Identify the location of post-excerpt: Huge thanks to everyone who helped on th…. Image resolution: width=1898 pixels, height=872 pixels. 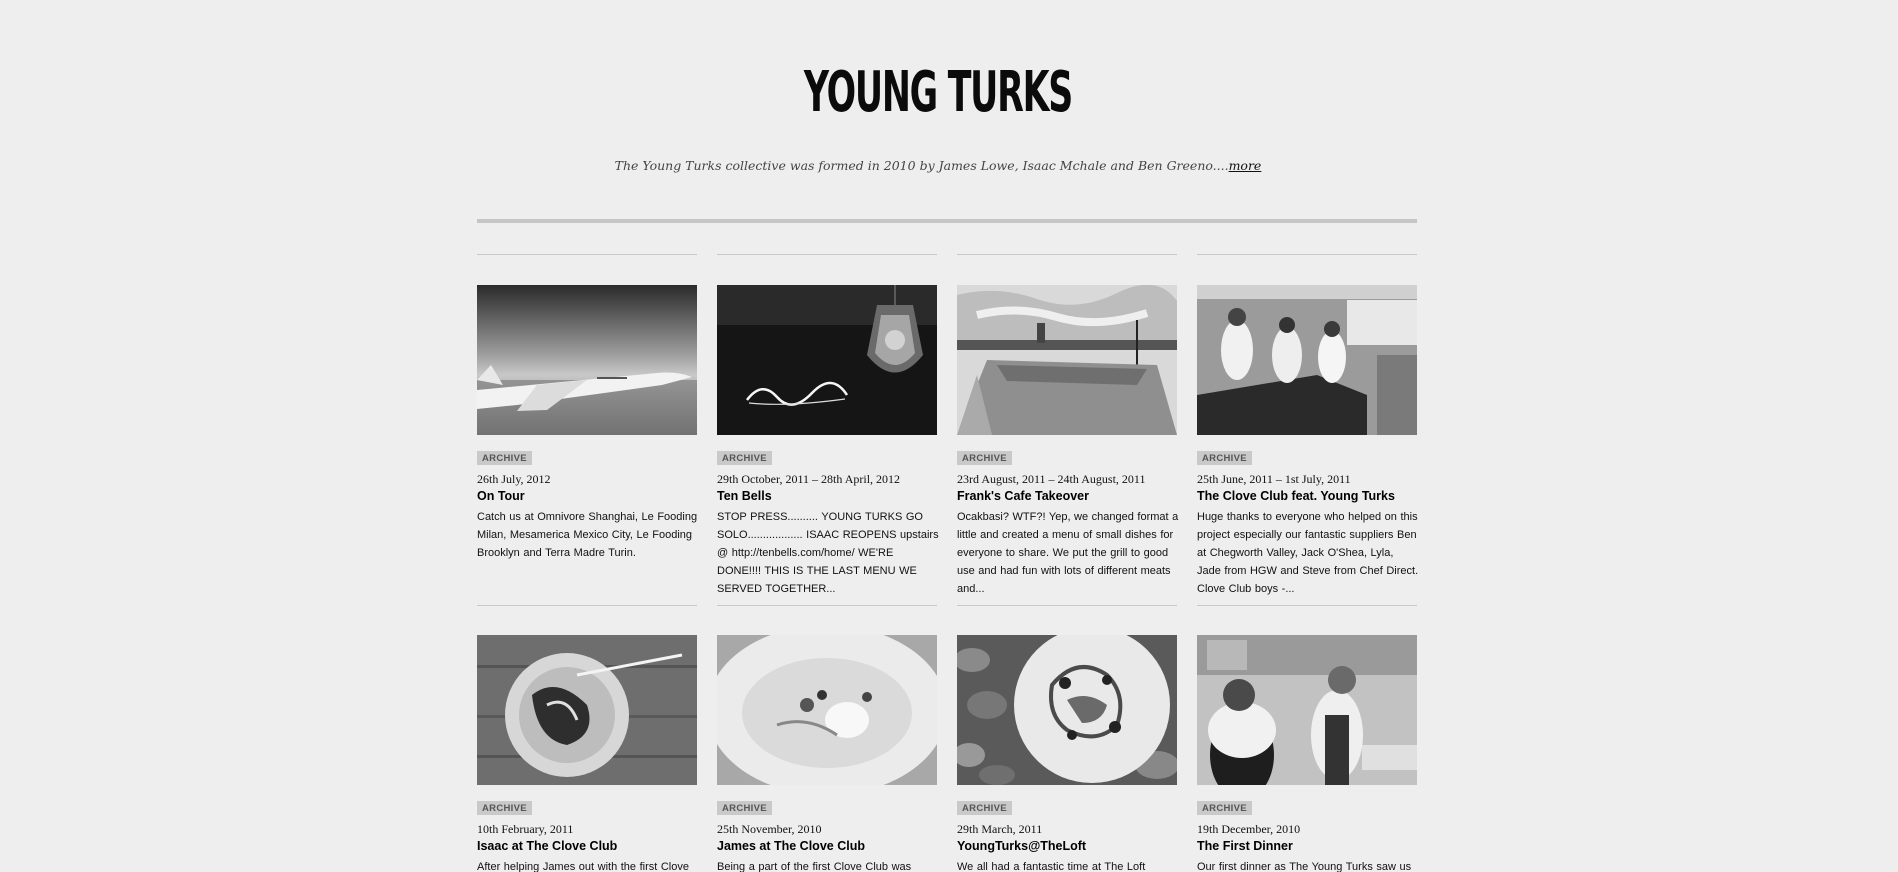
(1308, 553).